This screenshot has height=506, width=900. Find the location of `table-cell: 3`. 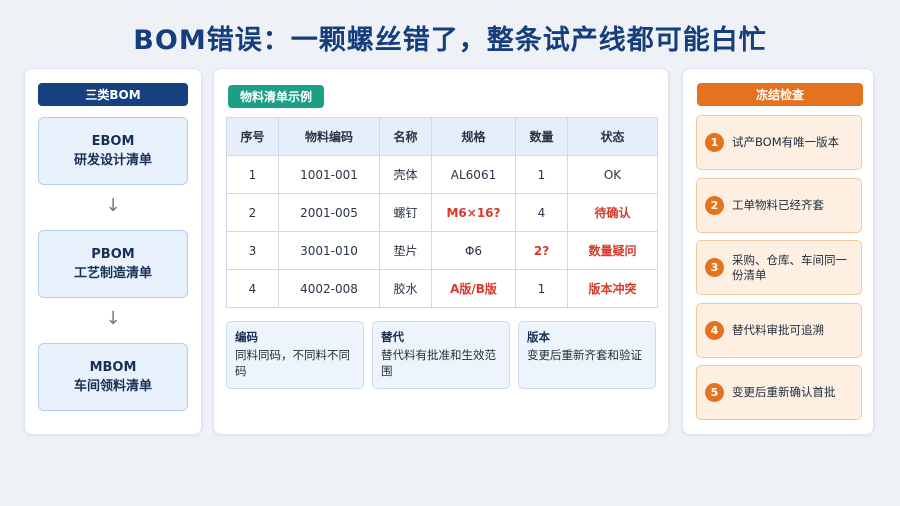

table-cell: 3 is located at coordinates (252, 250).